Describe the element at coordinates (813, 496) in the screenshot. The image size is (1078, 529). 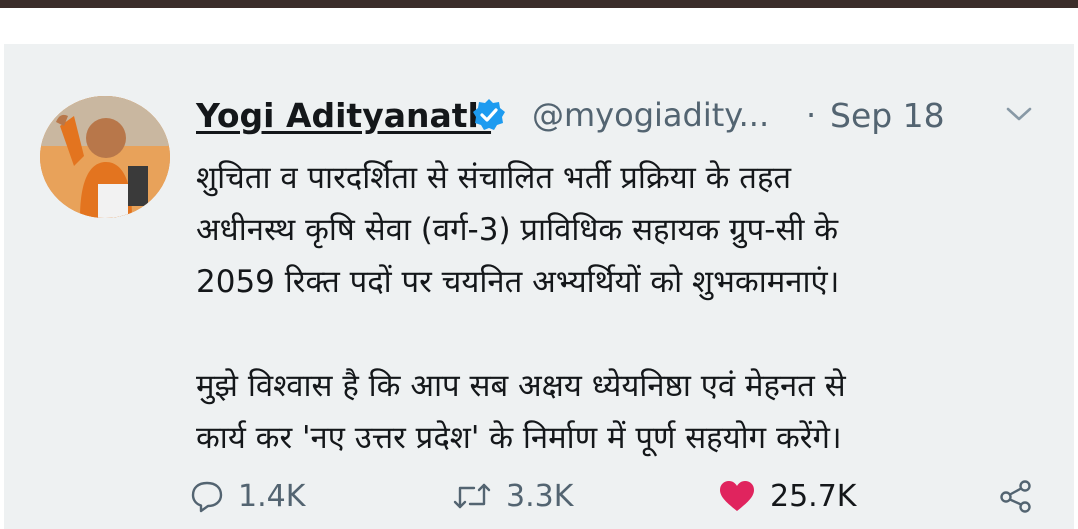
I see `like-count: 25.7K` at that location.